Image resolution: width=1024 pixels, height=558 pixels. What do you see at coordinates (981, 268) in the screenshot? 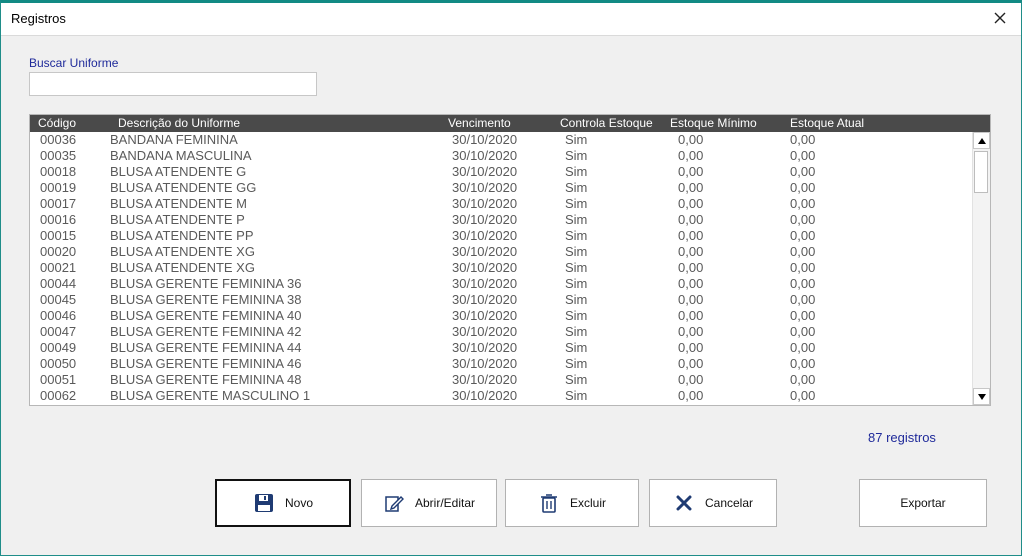
I see `vertical-scrollbar` at bounding box center [981, 268].